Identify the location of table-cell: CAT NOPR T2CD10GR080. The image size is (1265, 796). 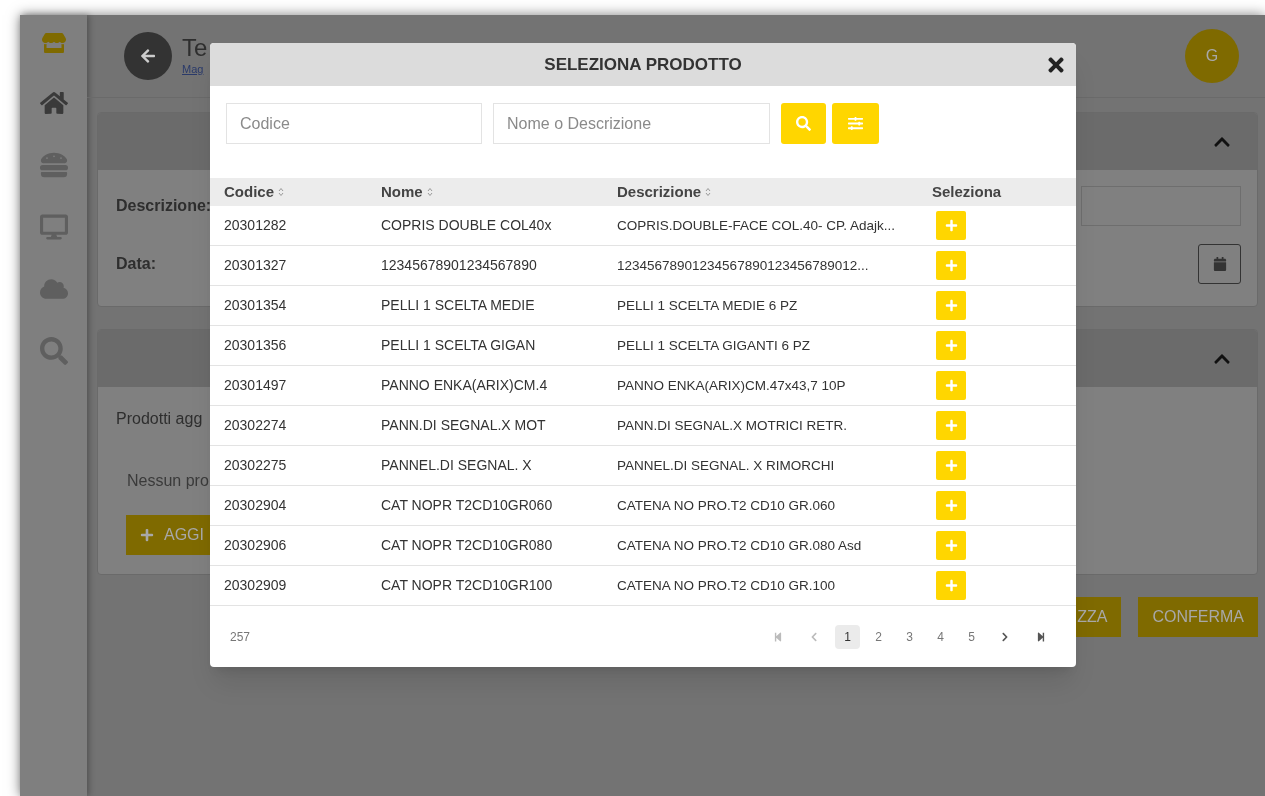
(467, 545).